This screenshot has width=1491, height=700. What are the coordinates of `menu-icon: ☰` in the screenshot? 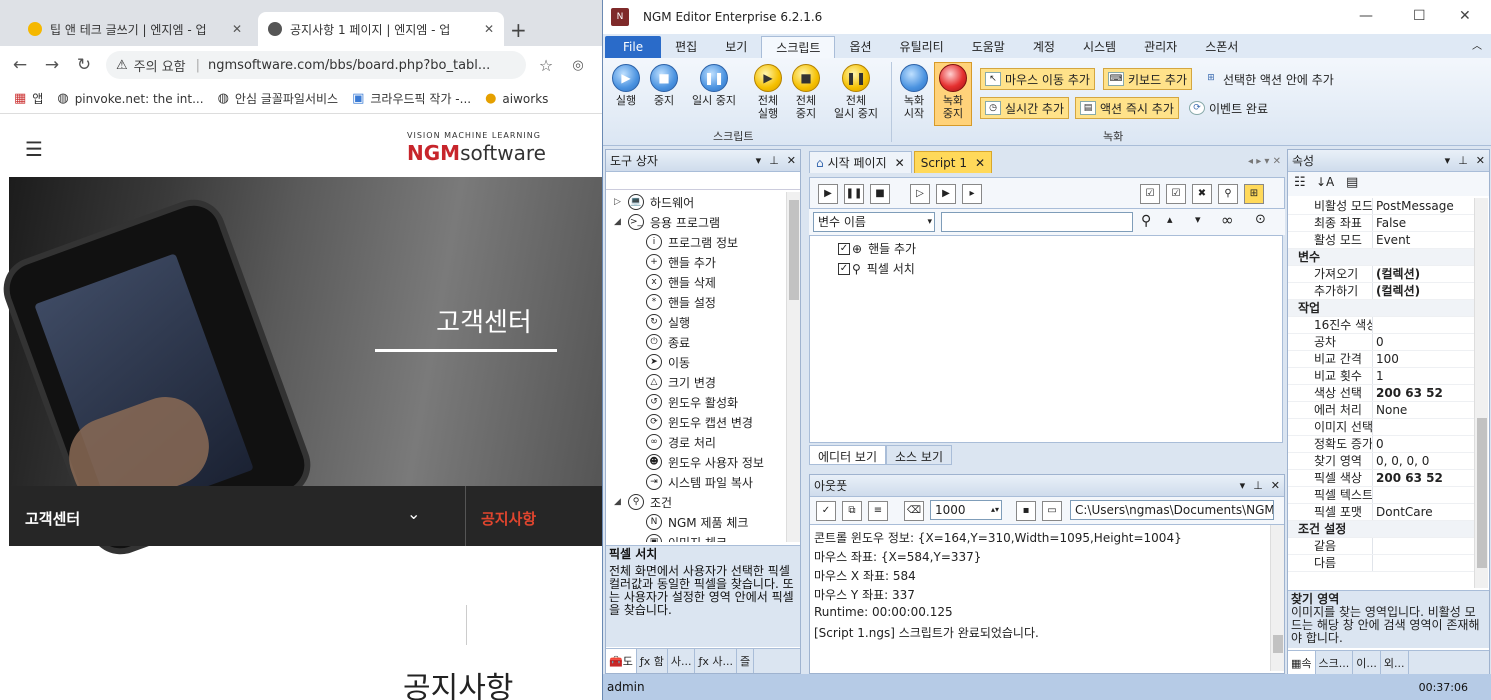 It's located at (34, 149).